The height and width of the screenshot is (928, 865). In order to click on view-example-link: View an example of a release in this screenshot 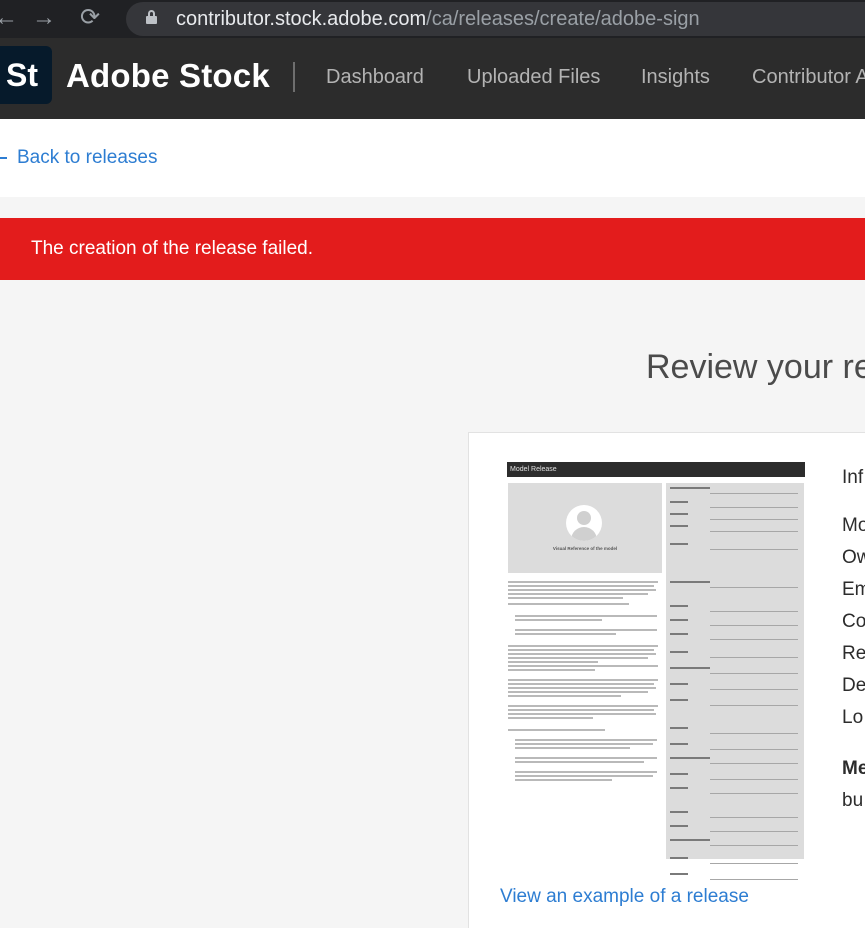, I will do `click(624, 897)`.